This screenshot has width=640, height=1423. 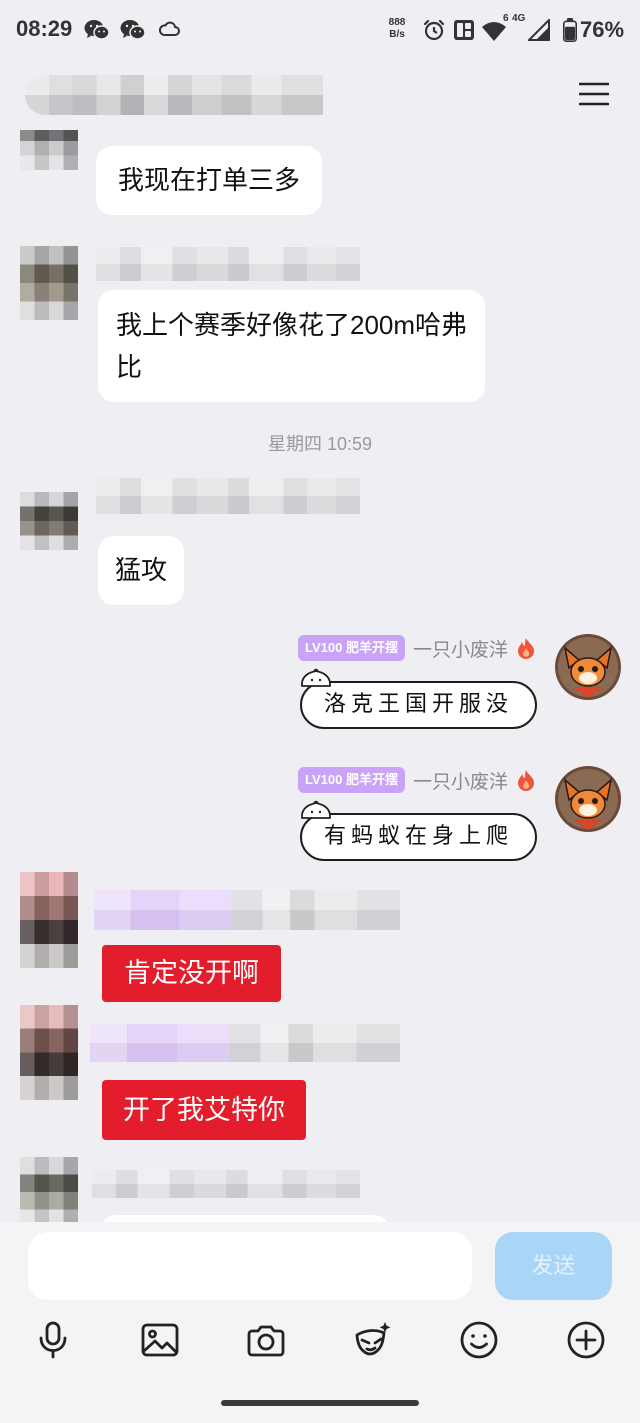 I want to click on network-type: 4G, so click(x=519, y=18).